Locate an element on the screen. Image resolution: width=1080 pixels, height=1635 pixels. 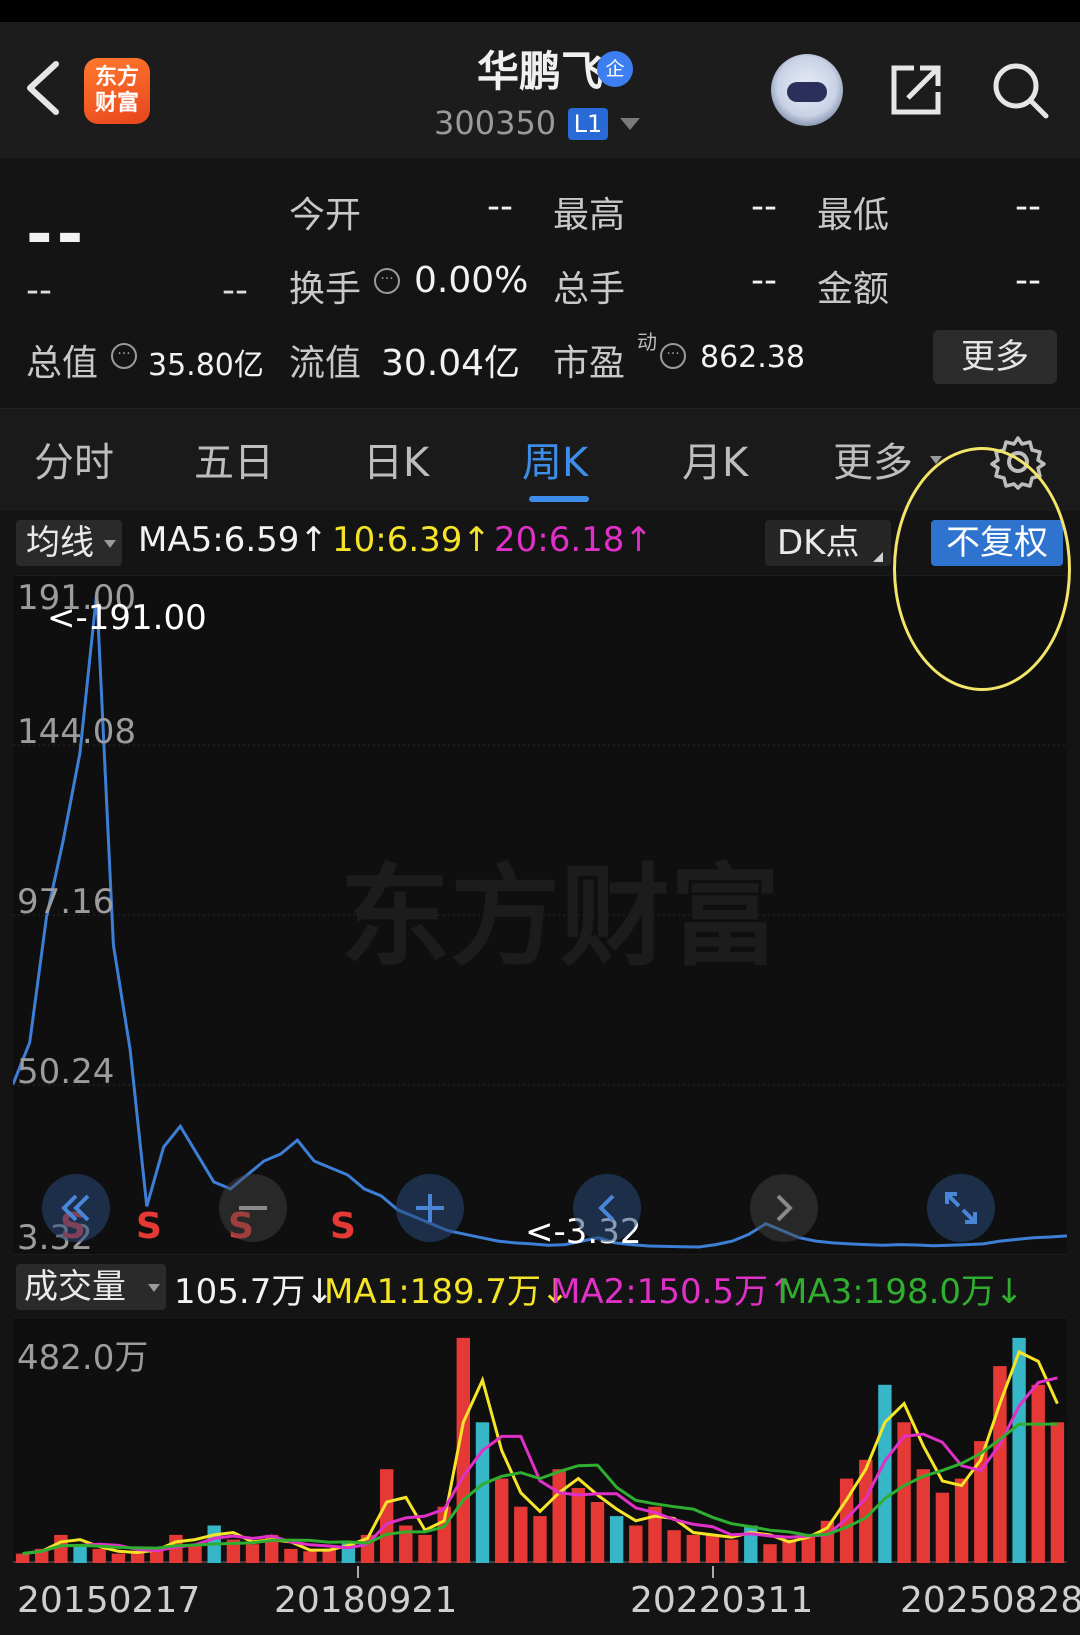
price-axis-tick: 97.16 is located at coordinates (66, 902).